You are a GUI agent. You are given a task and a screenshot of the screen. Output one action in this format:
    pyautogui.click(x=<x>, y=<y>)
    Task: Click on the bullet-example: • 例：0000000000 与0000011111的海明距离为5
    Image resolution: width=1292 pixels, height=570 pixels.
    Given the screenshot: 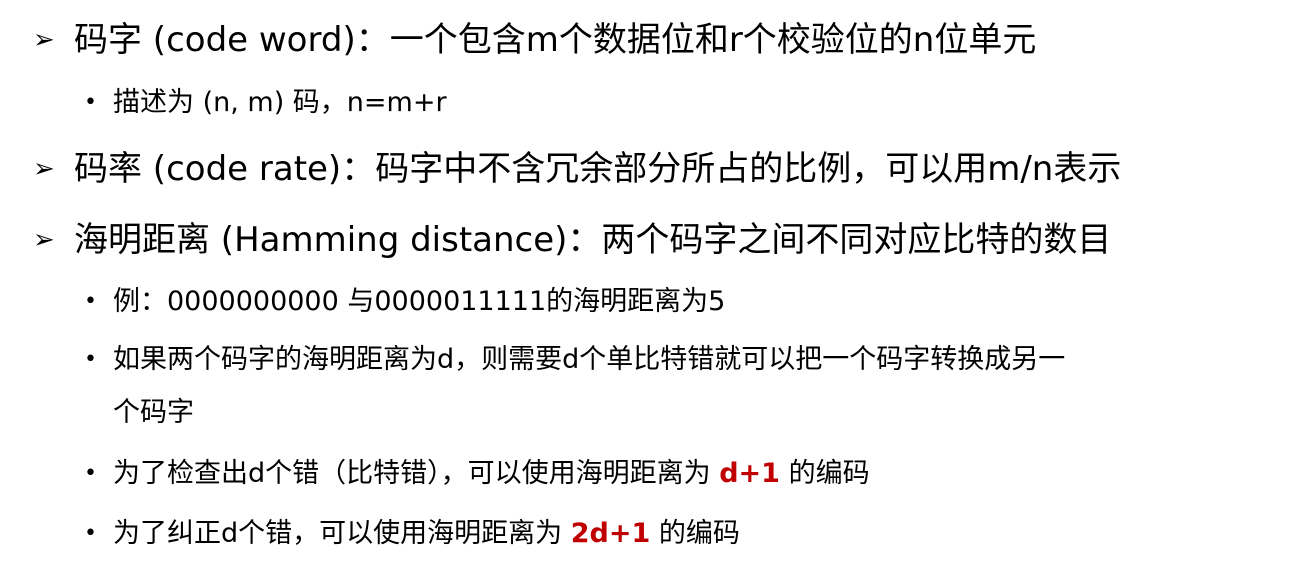 What is the action you would take?
    pyautogui.click(x=646, y=302)
    